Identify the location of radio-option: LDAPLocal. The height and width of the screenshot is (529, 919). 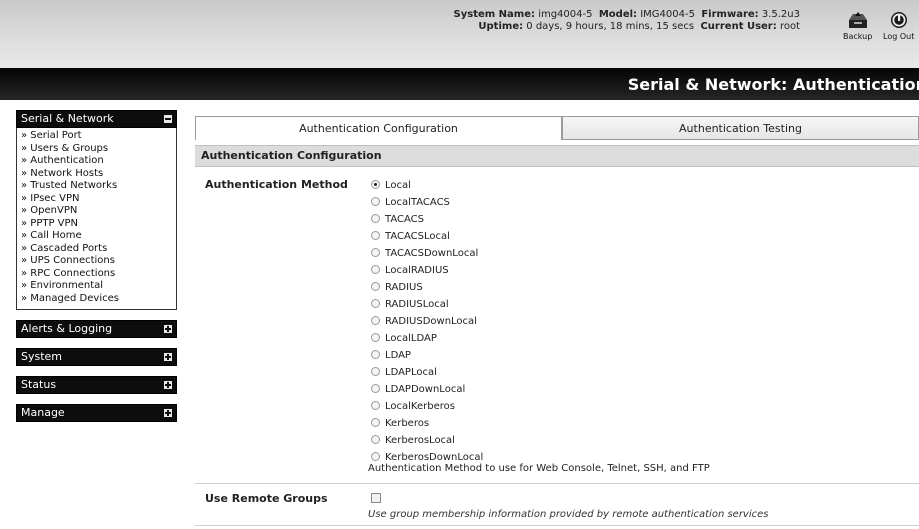
(427, 372).